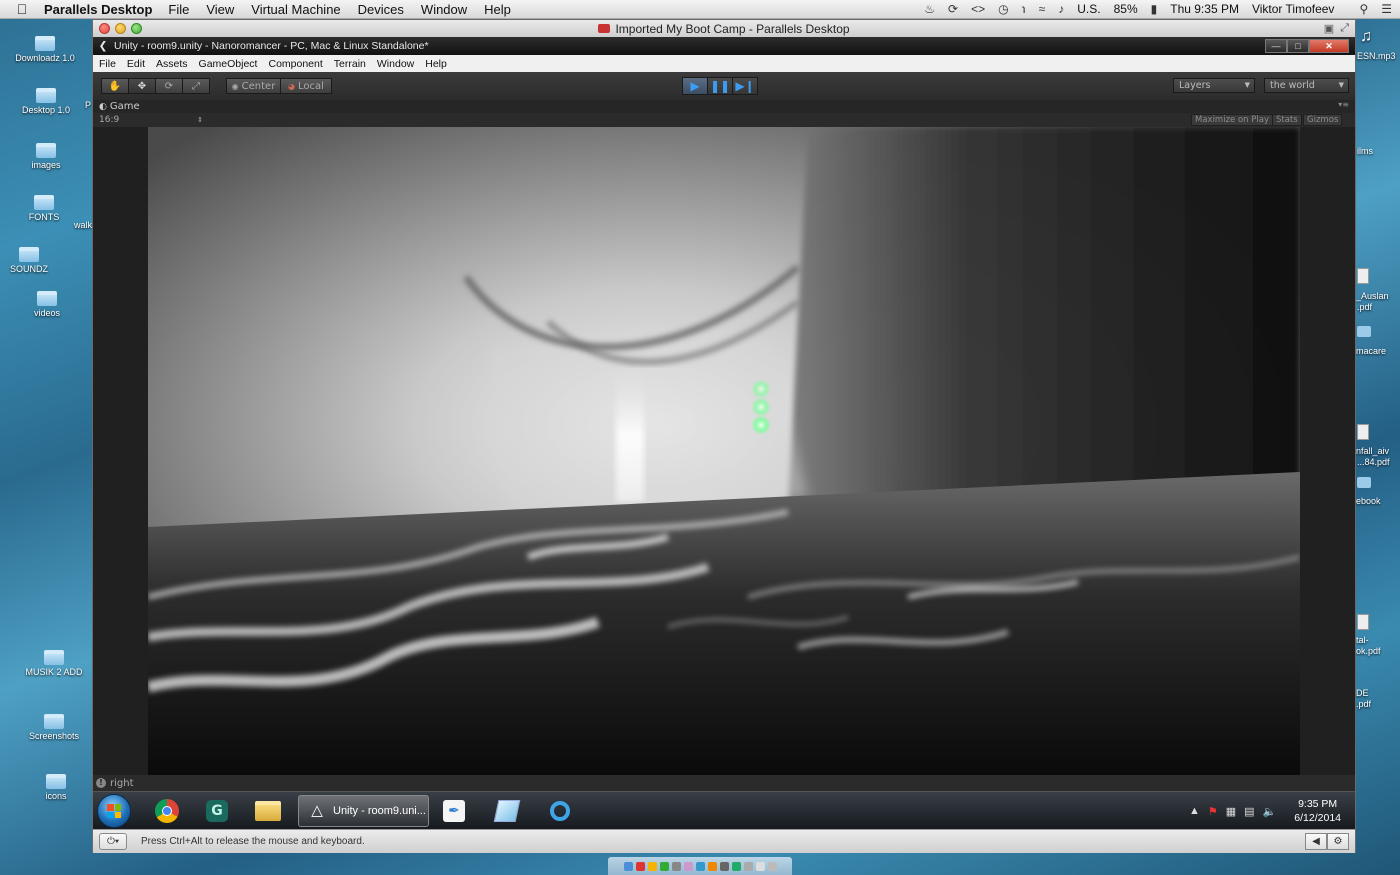 This screenshot has width=1400, height=875. What do you see at coordinates (436, 64) in the screenshot?
I see `unity-menu-help: Help` at bounding box center [436, 64].